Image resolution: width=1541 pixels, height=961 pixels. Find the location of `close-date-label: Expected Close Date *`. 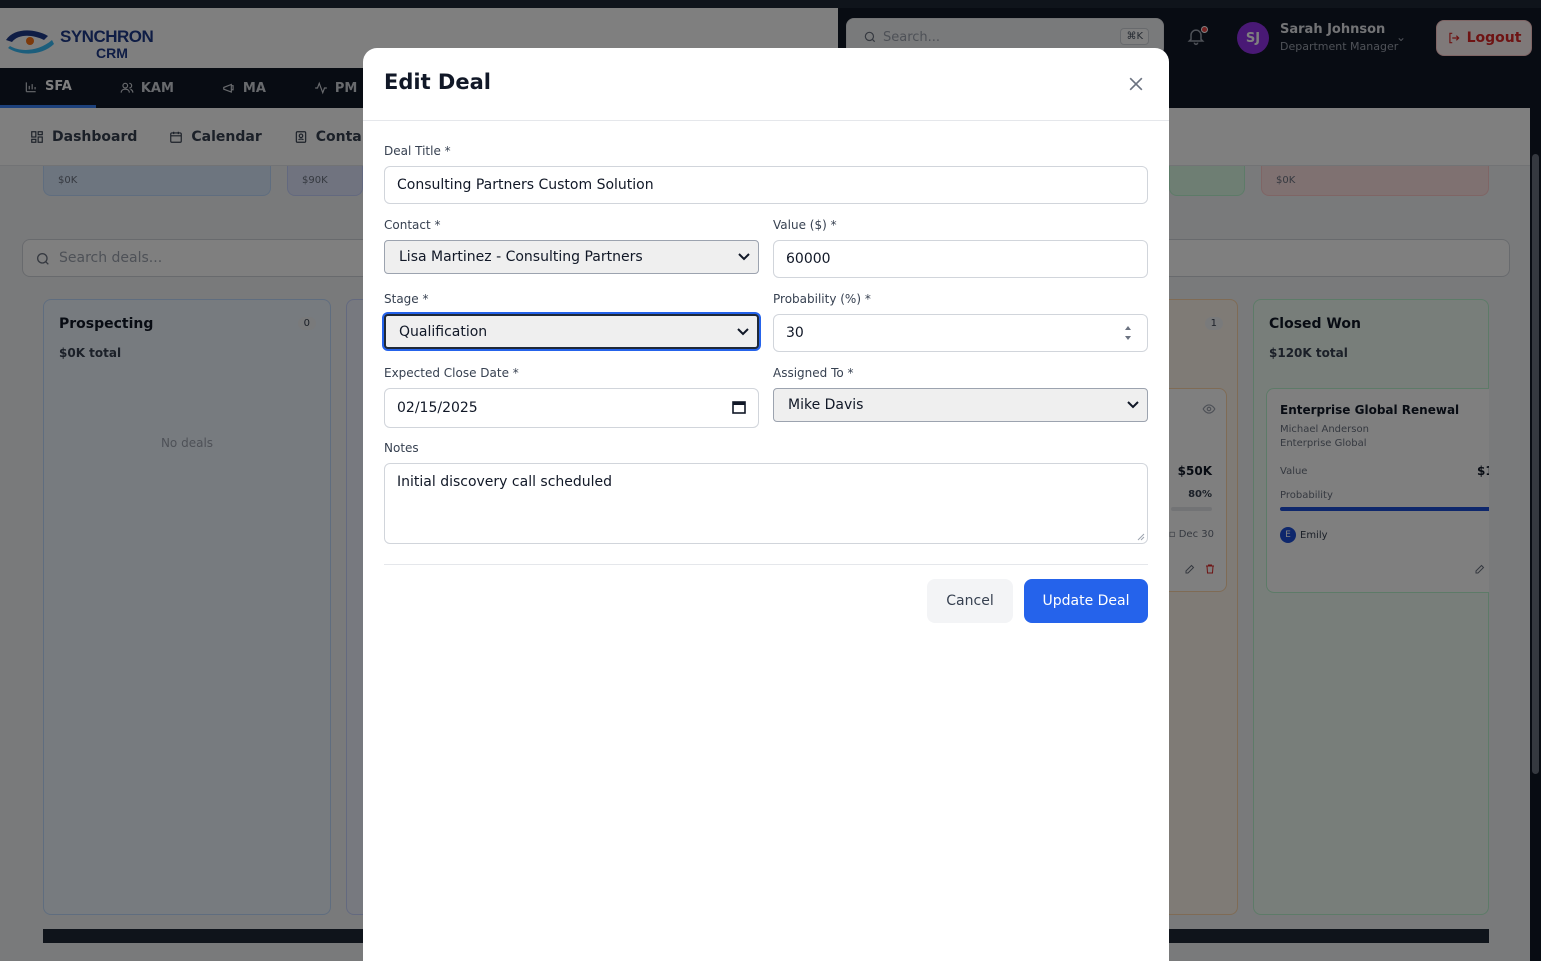

close-date-label: Expected Close Date * is located at coordinates (451, 373).